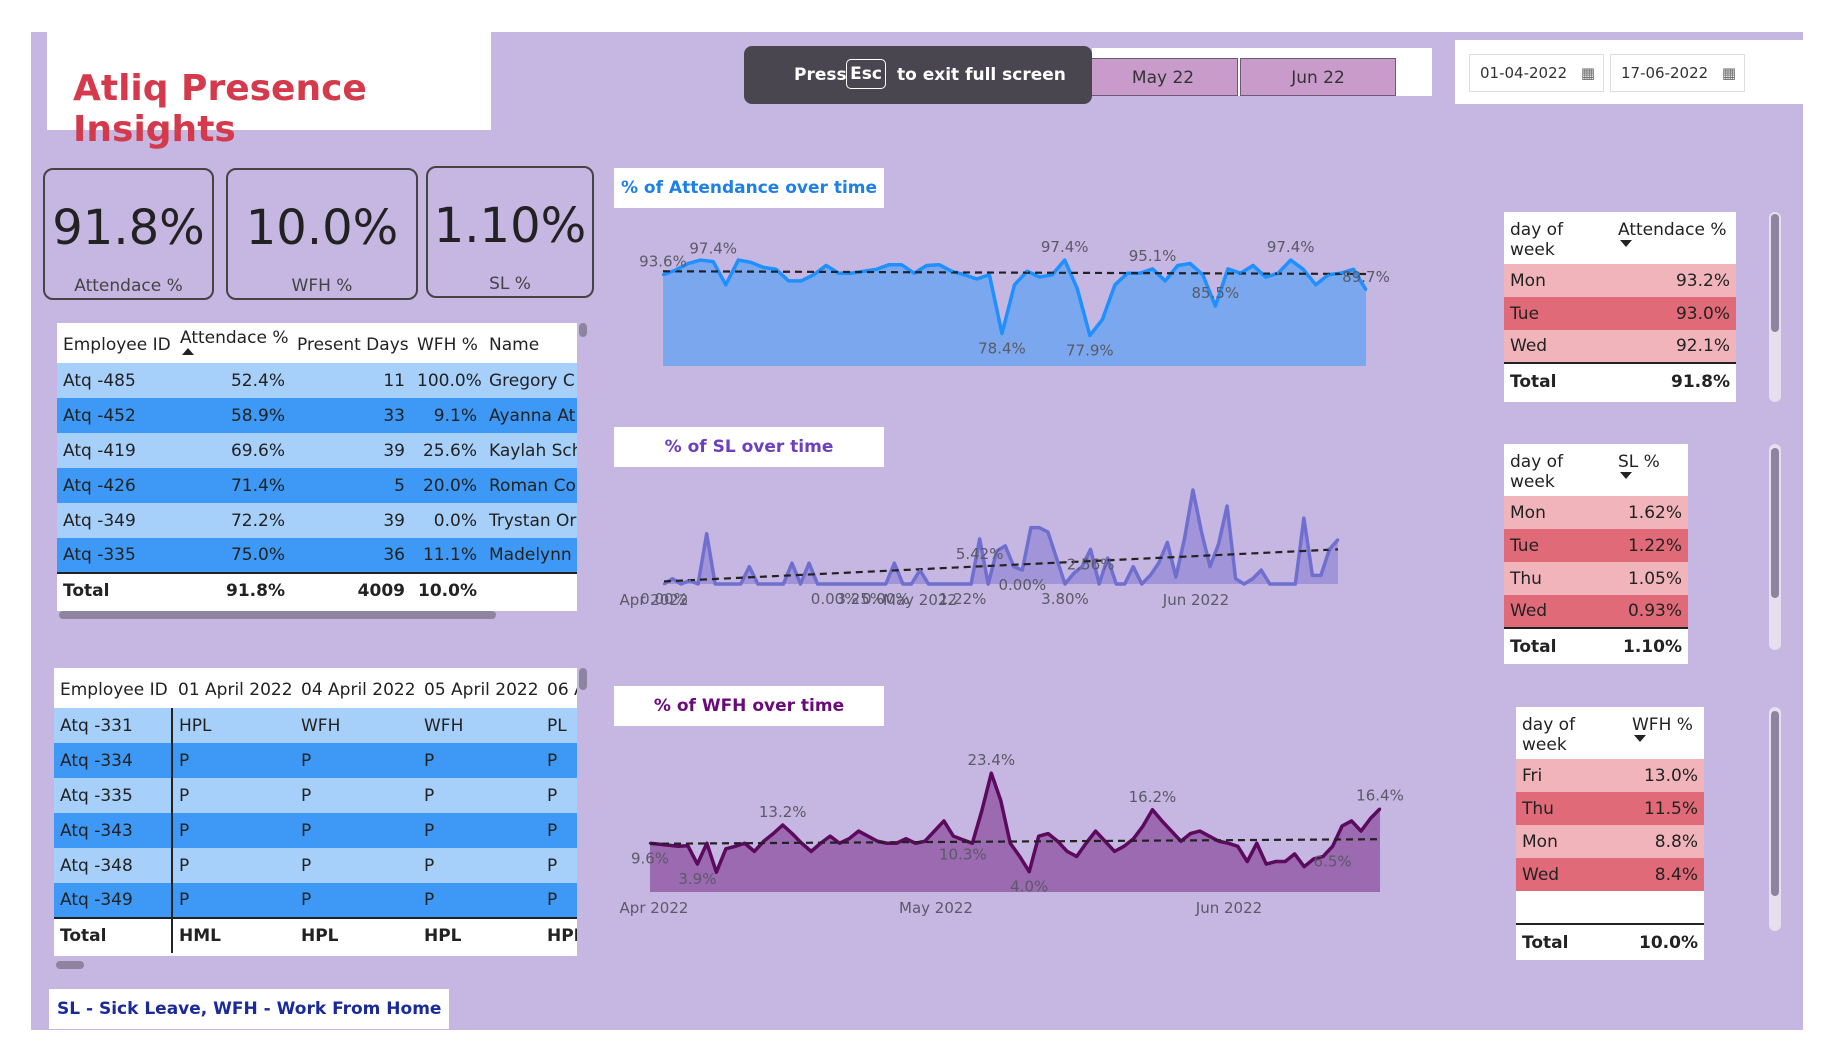 The width and height of the screenshot is (1833, 1057). I want to click on horizontal-scrollbar, so click(70, 965).